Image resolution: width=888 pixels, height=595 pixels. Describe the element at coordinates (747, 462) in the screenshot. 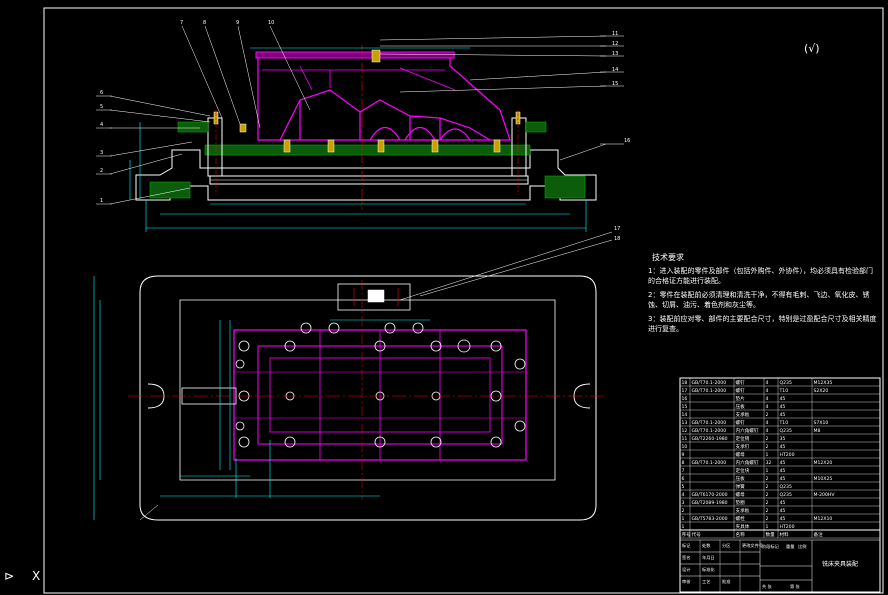

I see `parts-cell-name: 内六角螺钉` at that location.